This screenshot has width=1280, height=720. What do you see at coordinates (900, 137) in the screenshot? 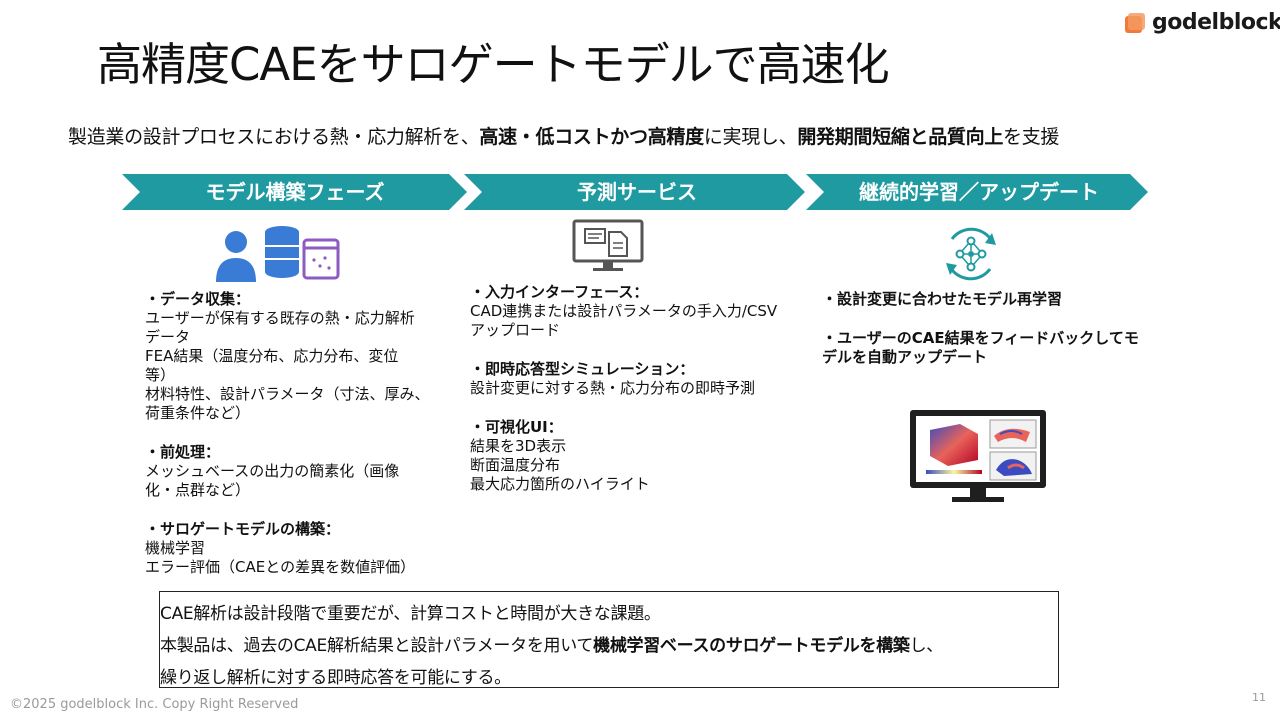
I see `subtitle-emphasis: 開発期間短縮と品質向上` at bounding box center [900, 137].